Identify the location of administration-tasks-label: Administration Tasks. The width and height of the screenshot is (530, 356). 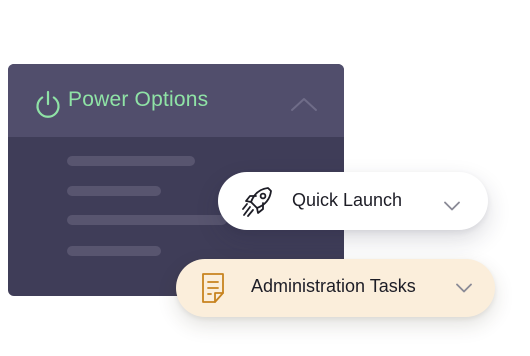
(333, 286).